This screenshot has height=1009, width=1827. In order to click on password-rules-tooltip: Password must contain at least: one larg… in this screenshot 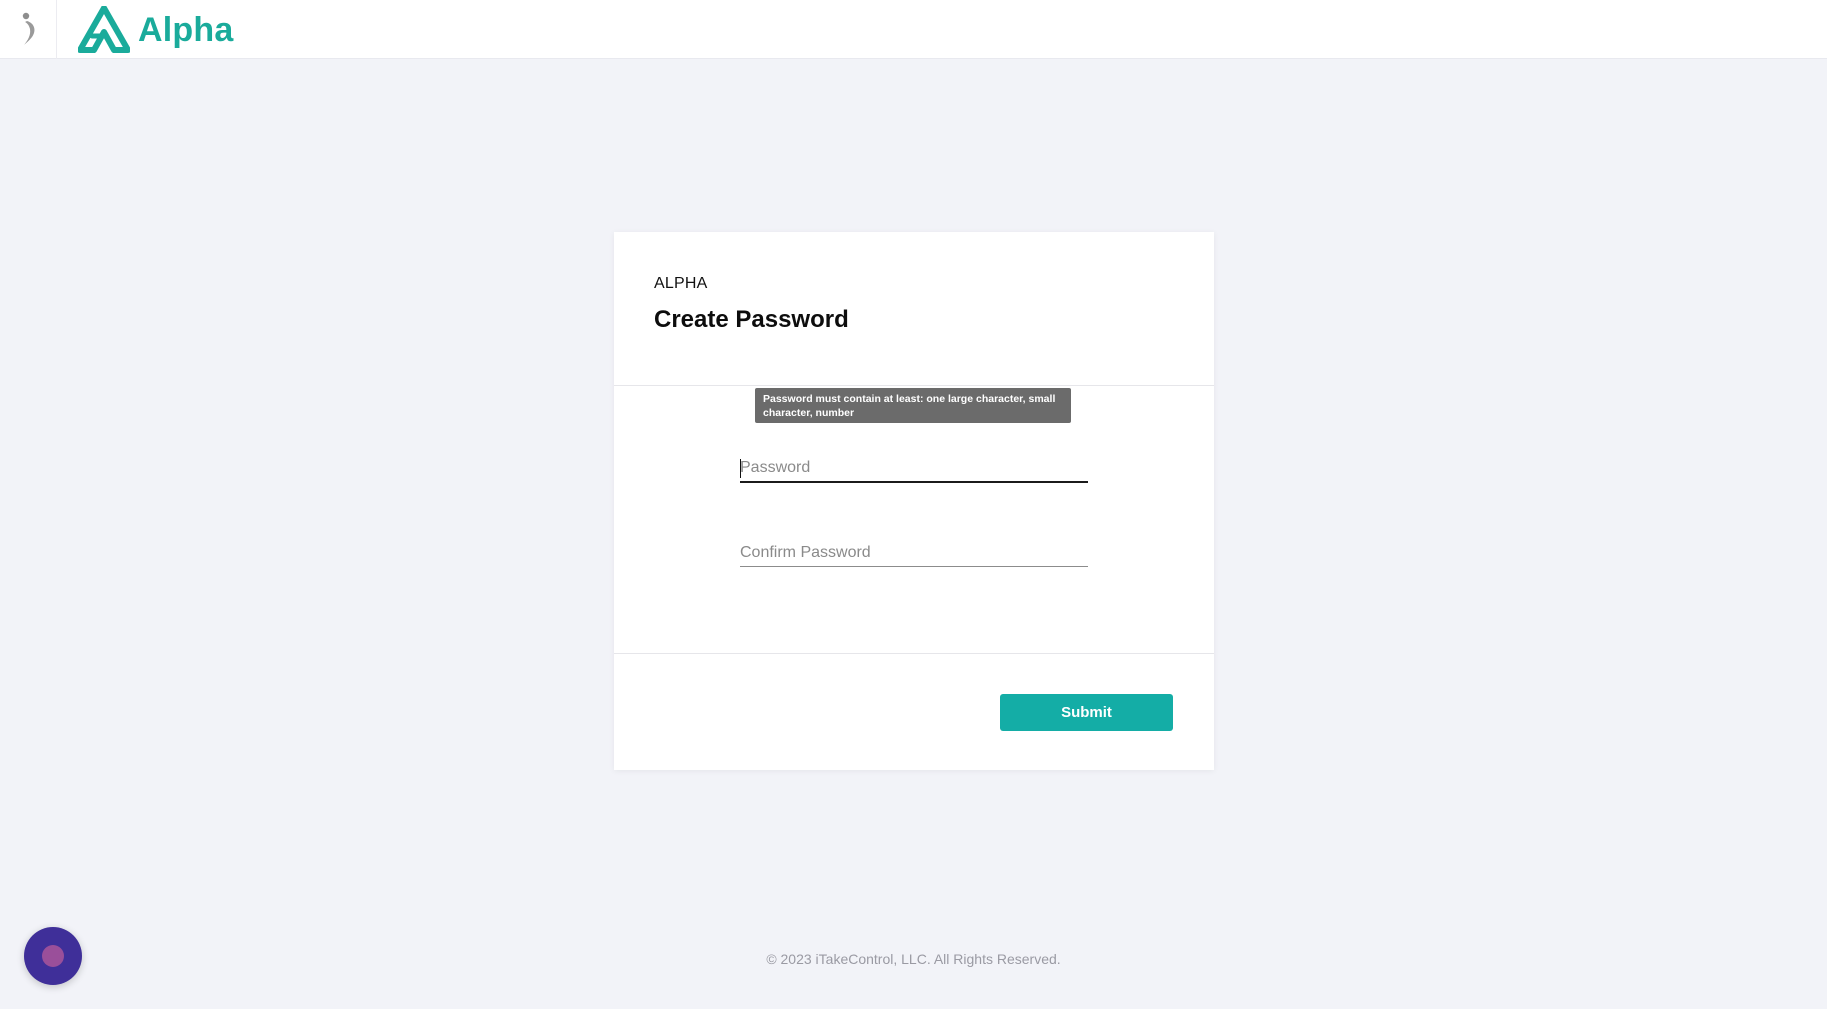, I will do `click(913, 405)`.